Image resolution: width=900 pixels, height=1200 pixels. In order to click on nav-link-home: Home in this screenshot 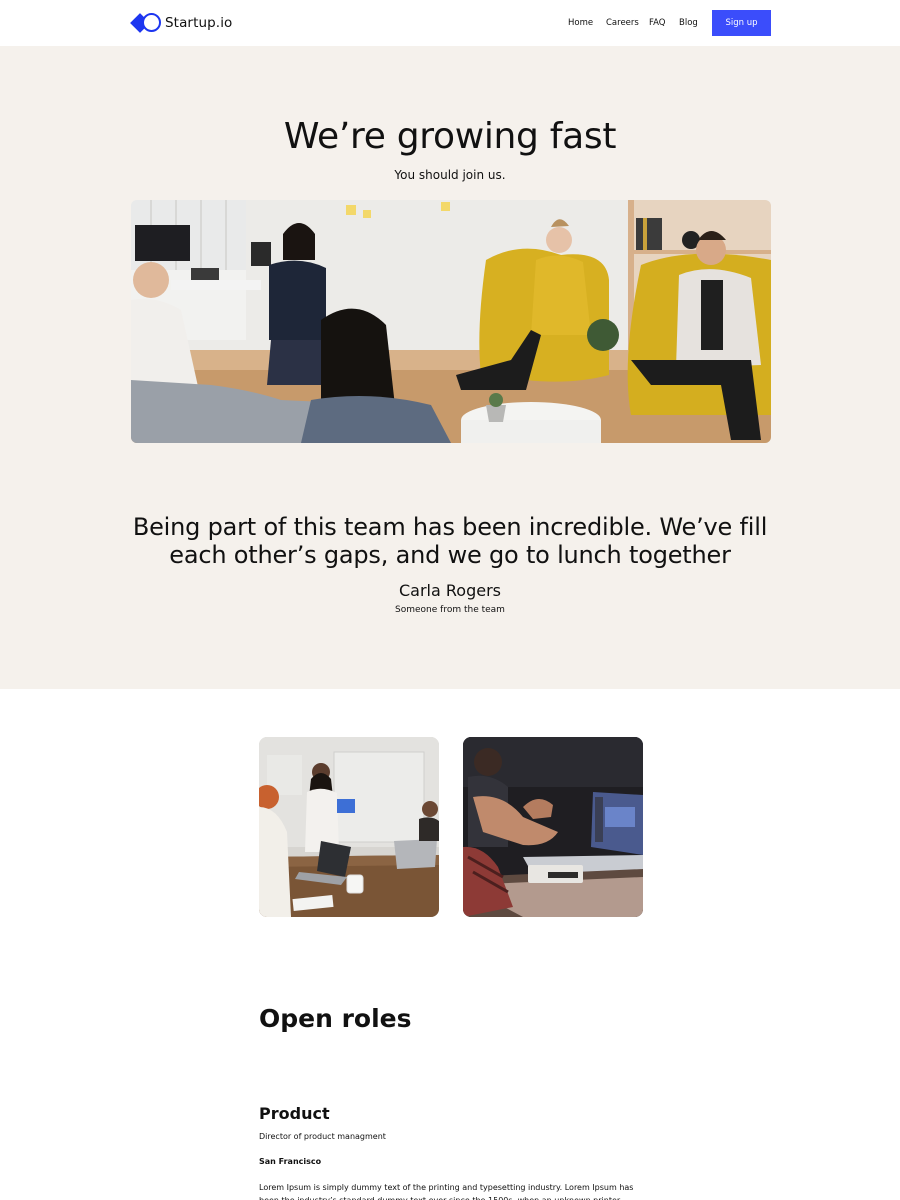, I will do `click(580, 23)`.